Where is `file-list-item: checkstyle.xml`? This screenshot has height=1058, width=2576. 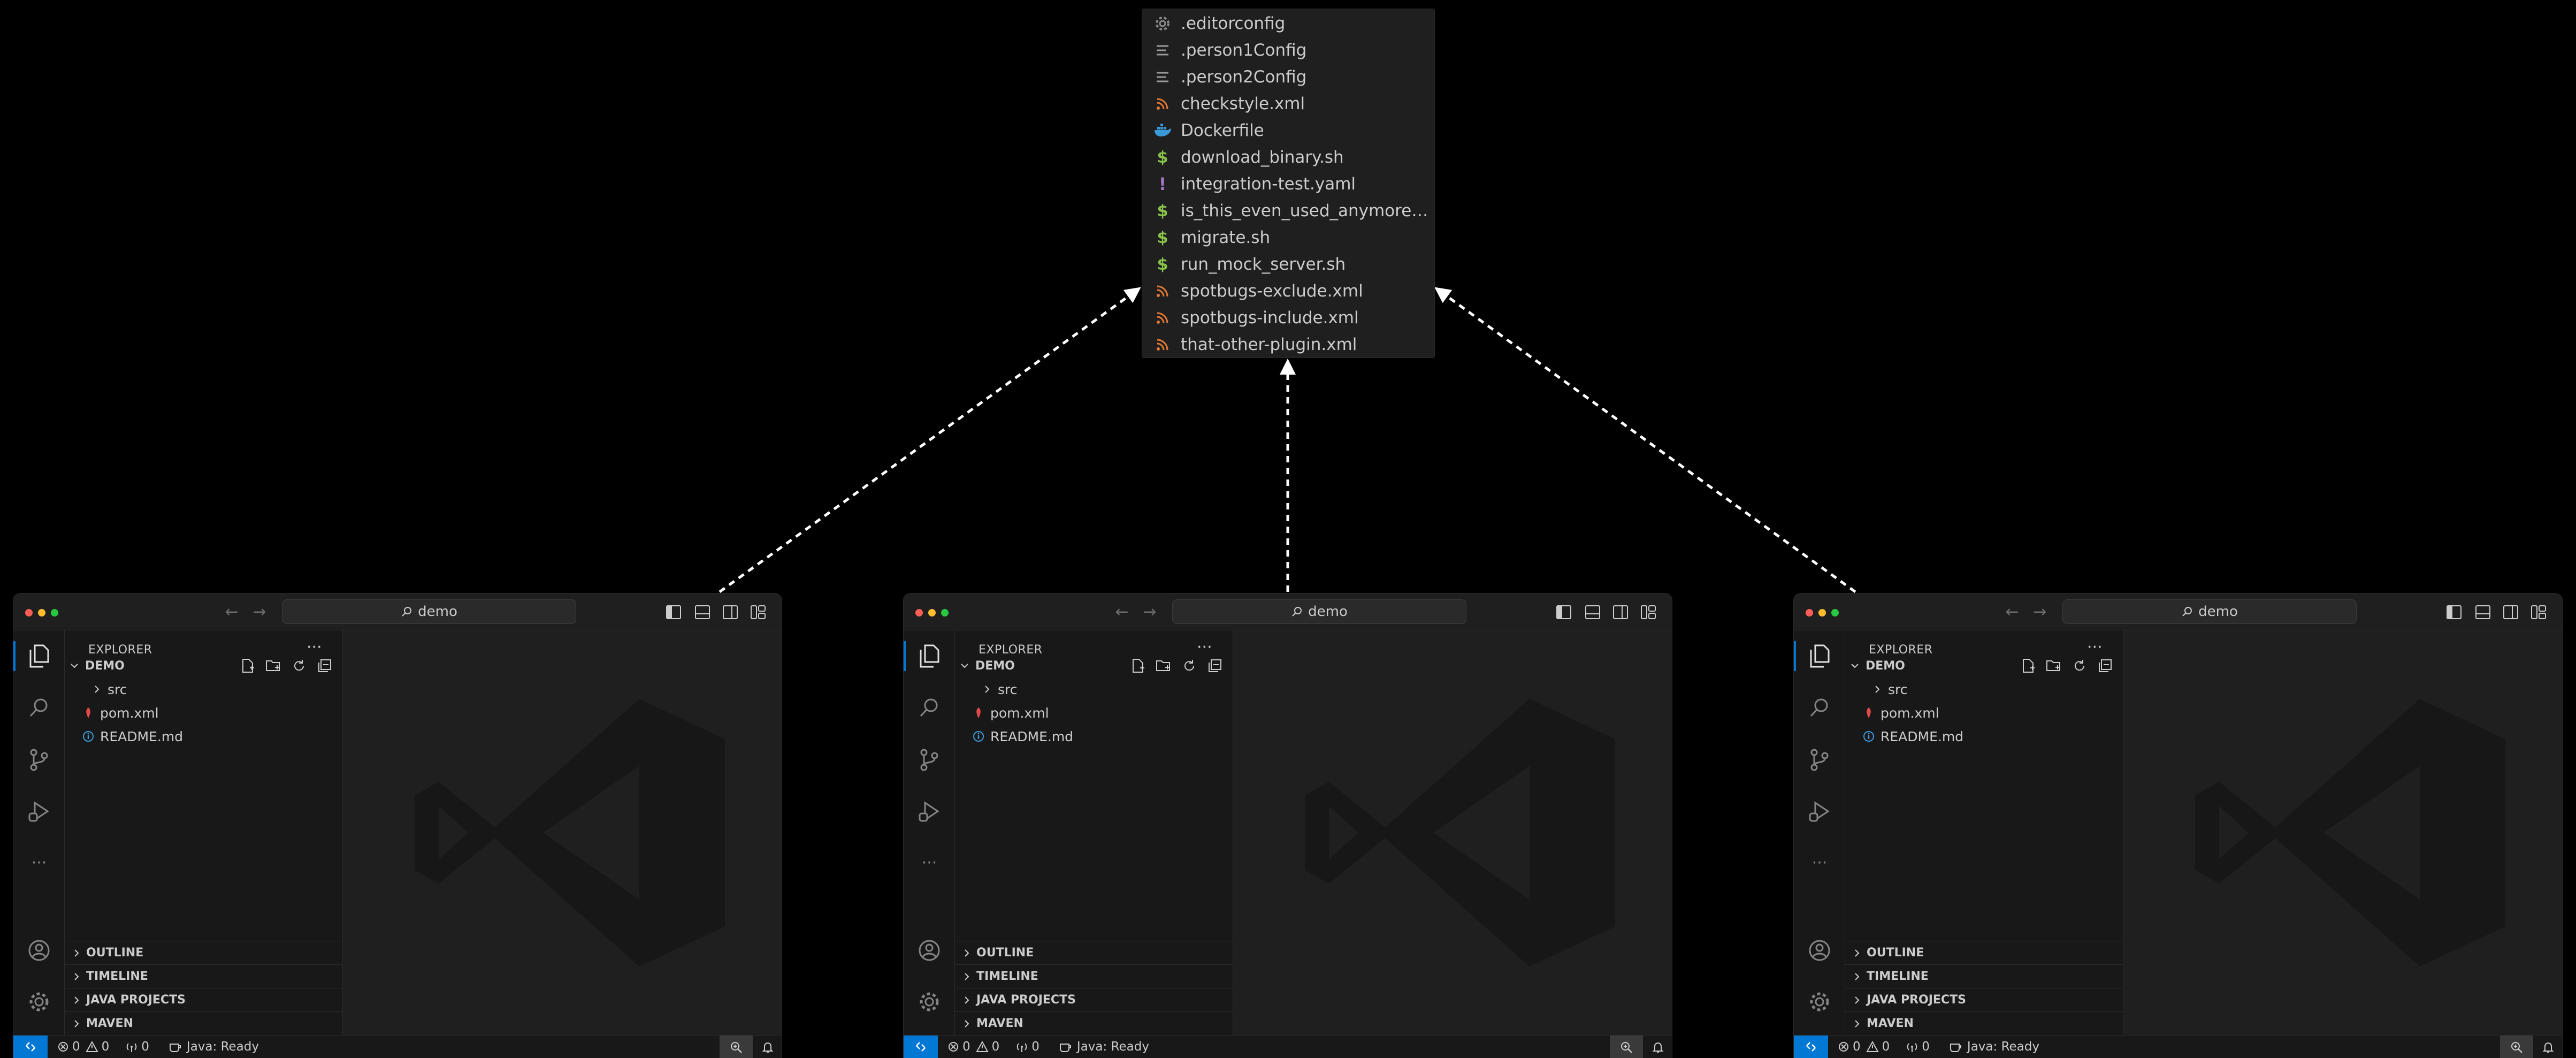
file-list-item: checkstyle.xml is located at coordinates (1288, 103).